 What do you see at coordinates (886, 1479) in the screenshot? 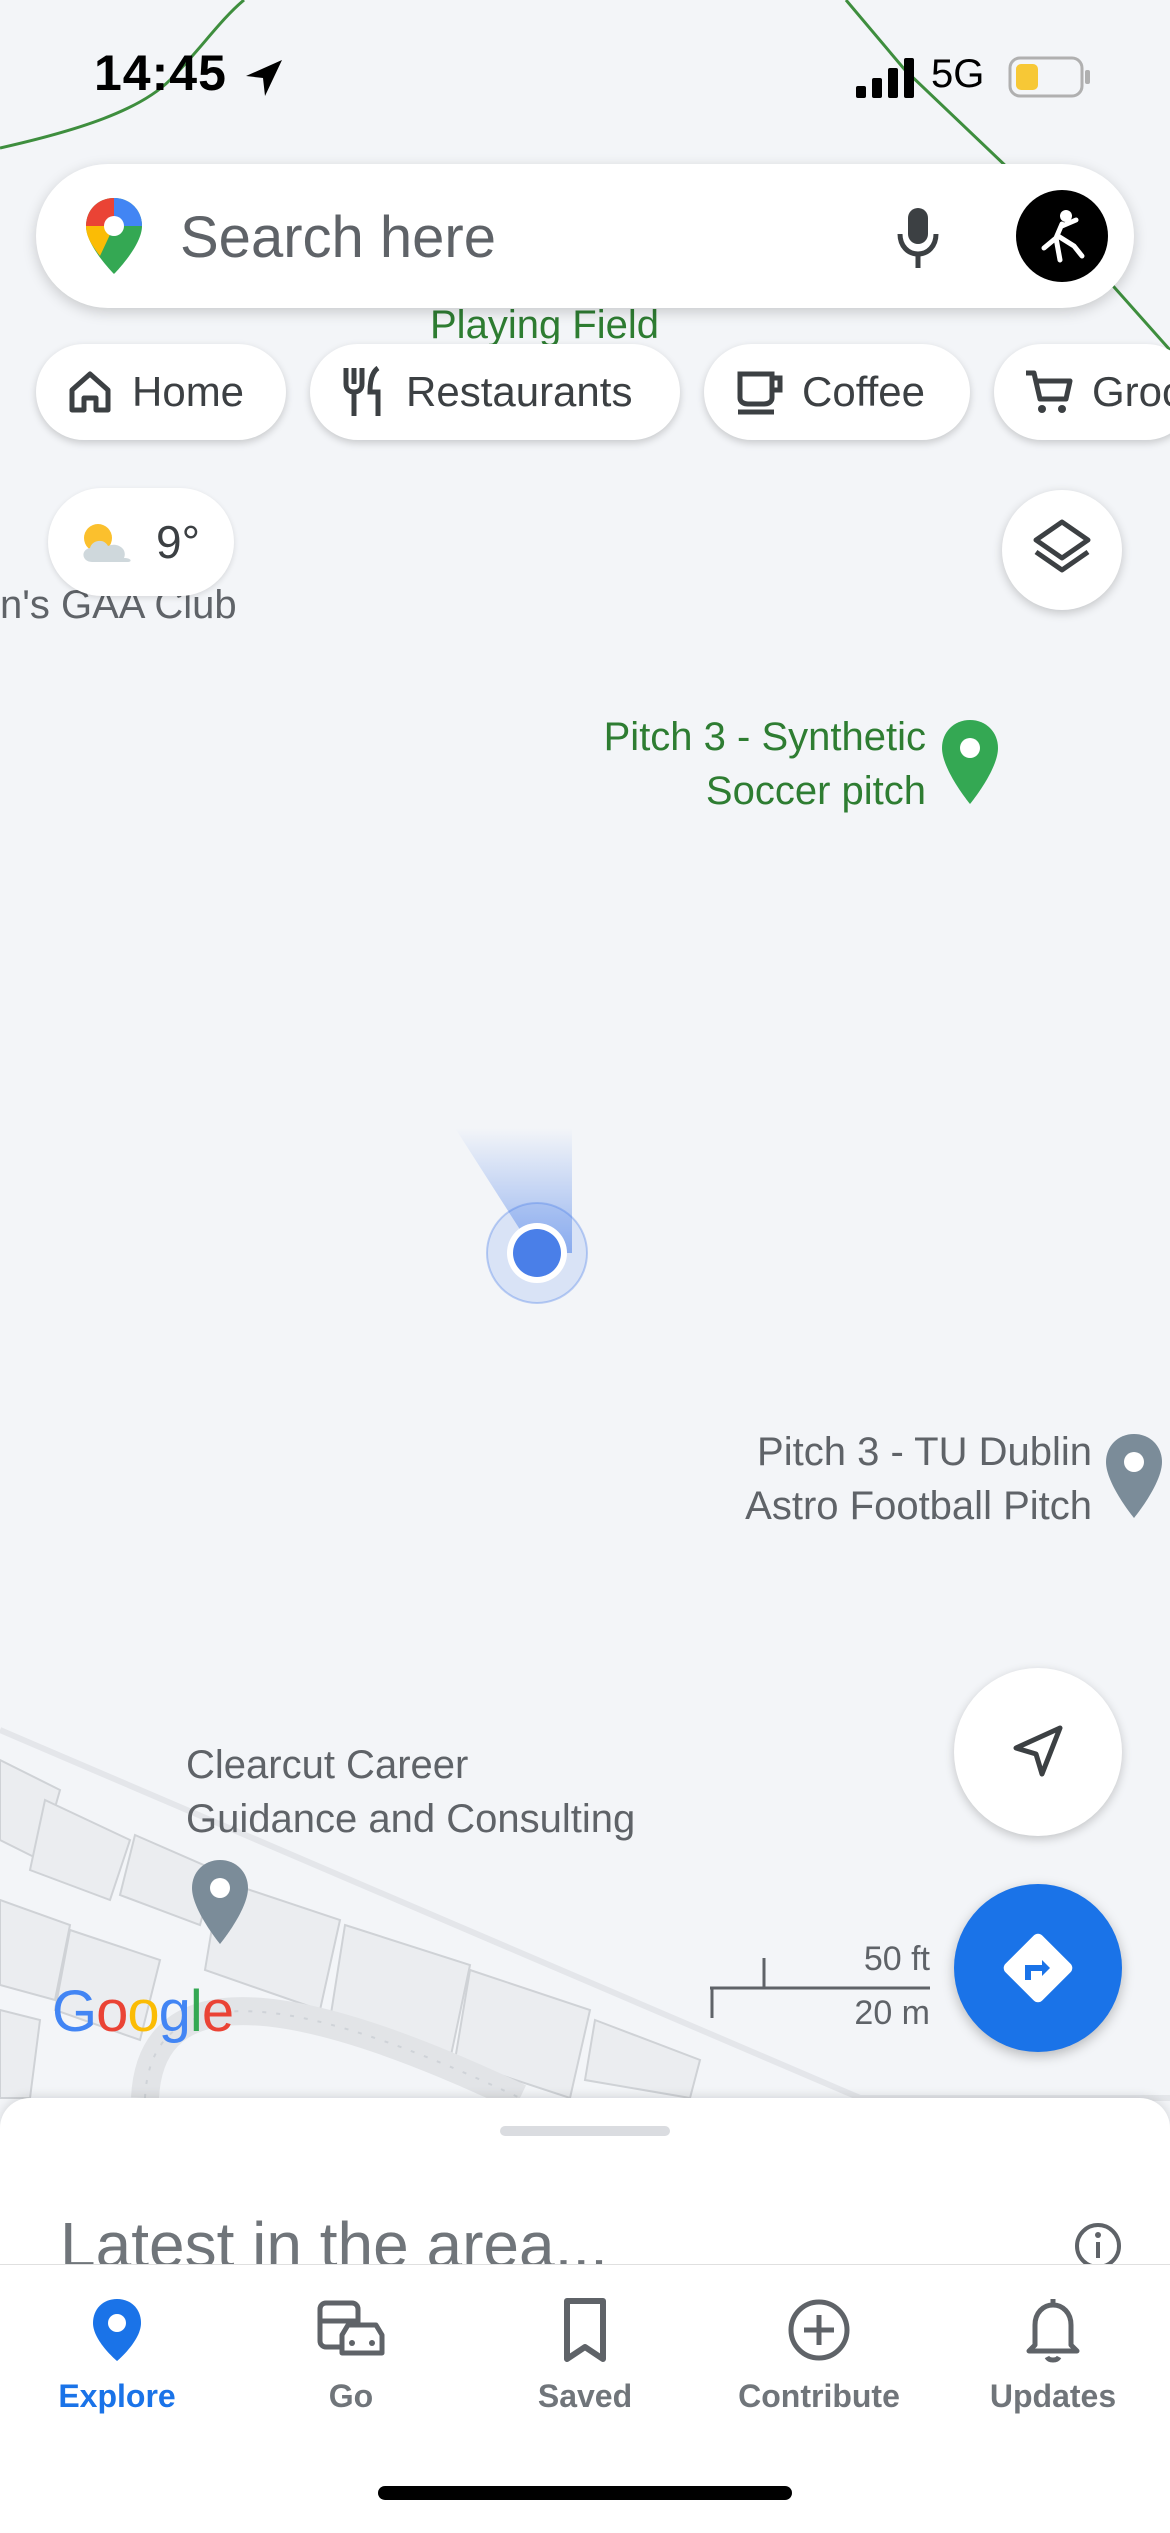
I see `map-label-pitch-astro: Pitch 3 - TU Dublin Astro Football Pitch` at bounding box center [886, 1479].